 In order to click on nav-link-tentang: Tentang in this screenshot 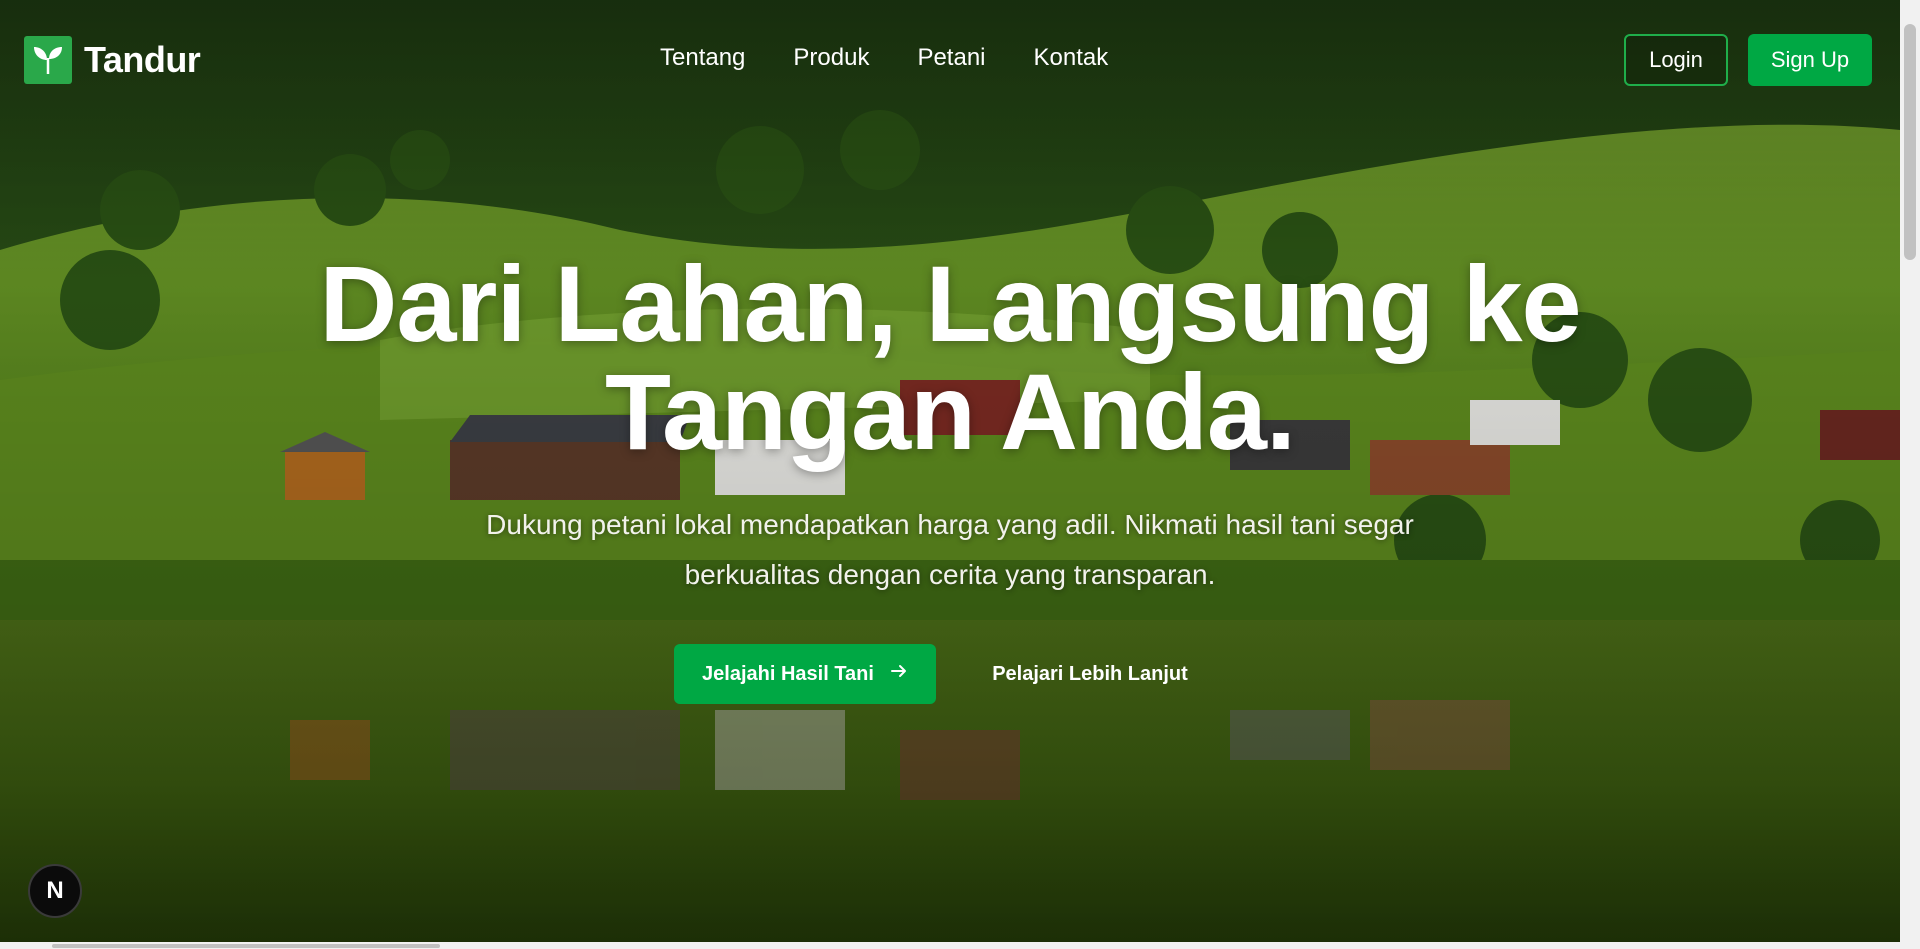, I will do `click(702, 58)`.